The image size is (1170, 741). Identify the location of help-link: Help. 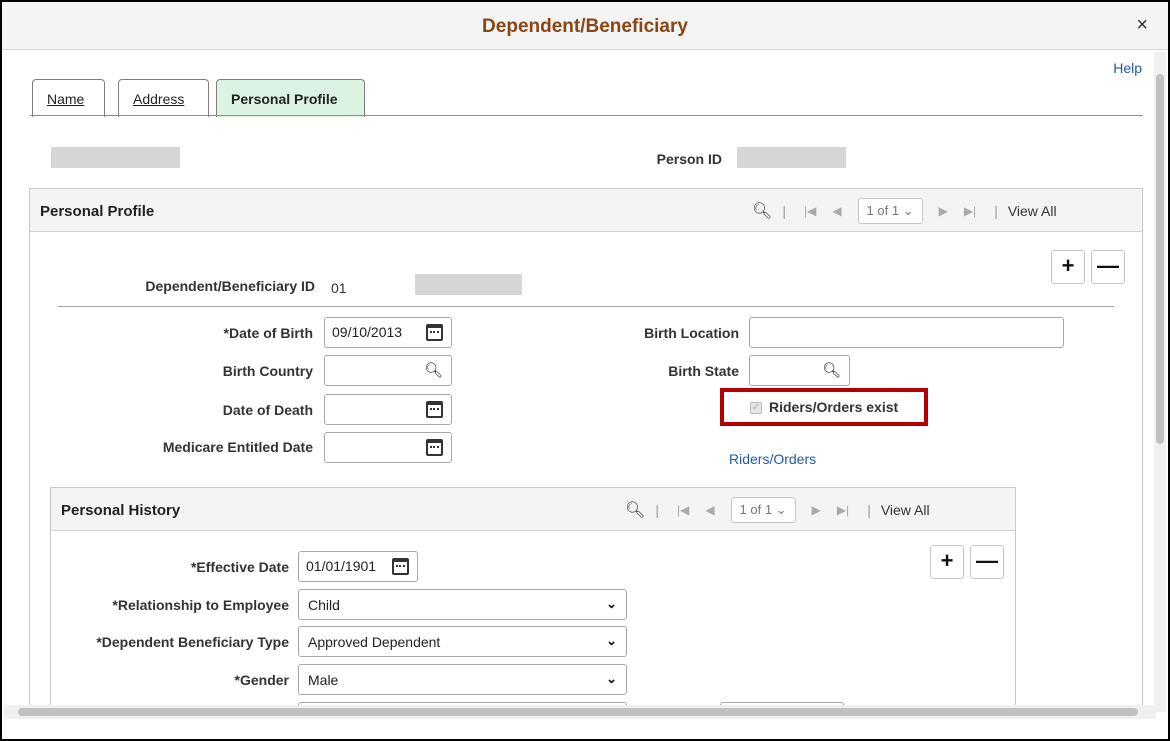
(1127, 68).